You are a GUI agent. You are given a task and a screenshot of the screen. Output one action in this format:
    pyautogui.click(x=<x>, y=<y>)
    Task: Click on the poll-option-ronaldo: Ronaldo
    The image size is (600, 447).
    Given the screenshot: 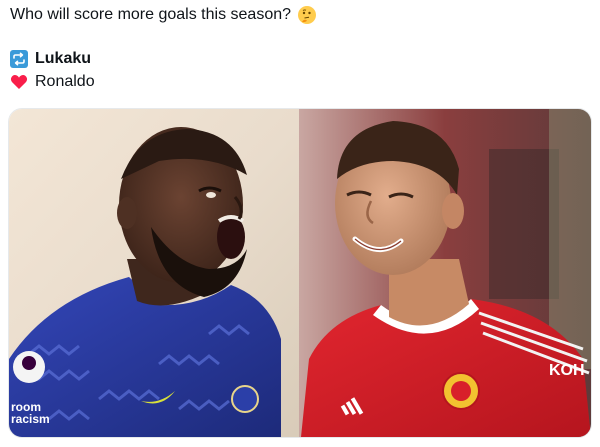 What is the action you would take?
    pyautogui.click(x=52, y=82)
    